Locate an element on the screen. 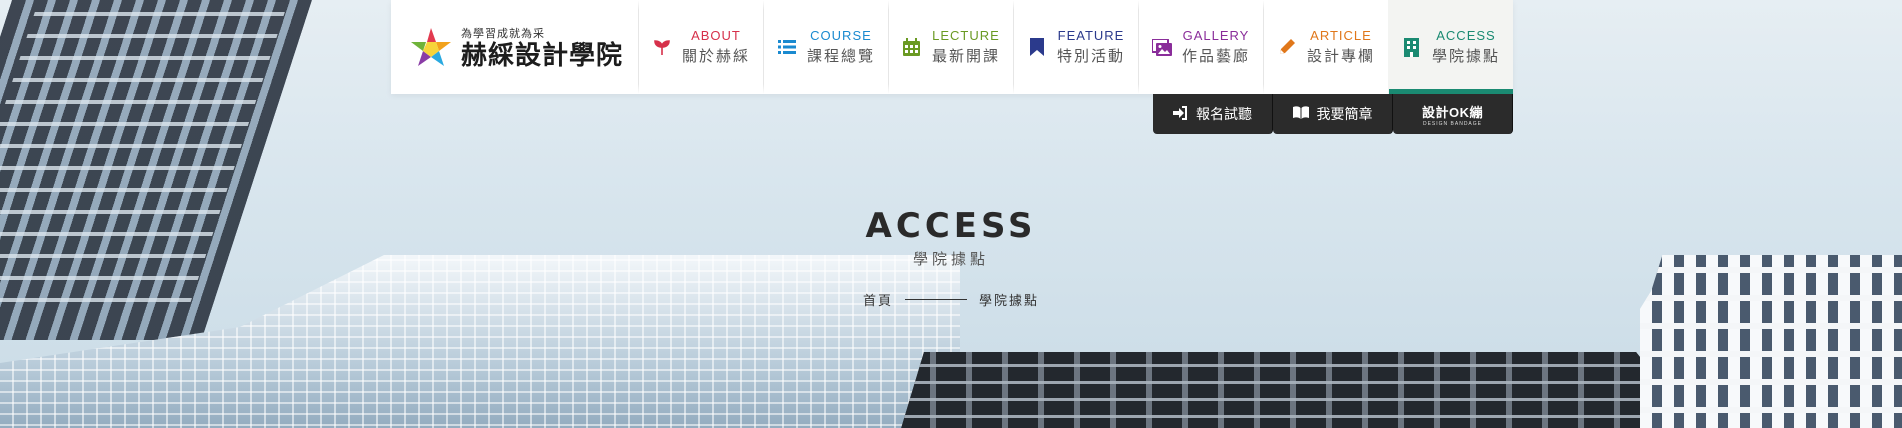 The height and width of the screenshot is (428, 1902). nav-item-article: ARTICLE 設計專欄 is located at coordinates (1325, 47).